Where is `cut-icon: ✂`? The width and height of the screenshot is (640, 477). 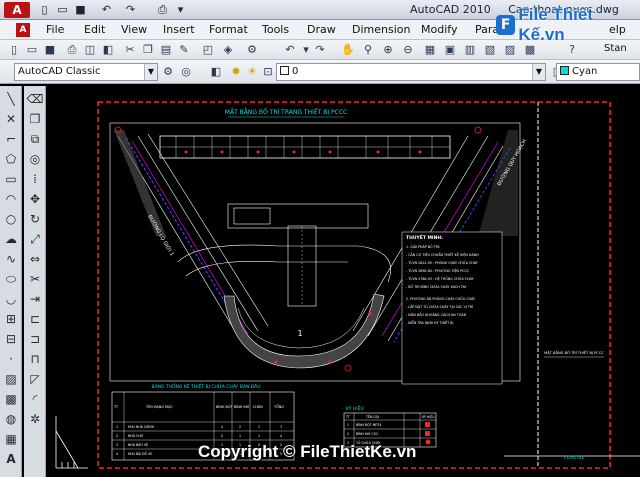
cut-icon: ✂ is located at coordinates (130, 50).